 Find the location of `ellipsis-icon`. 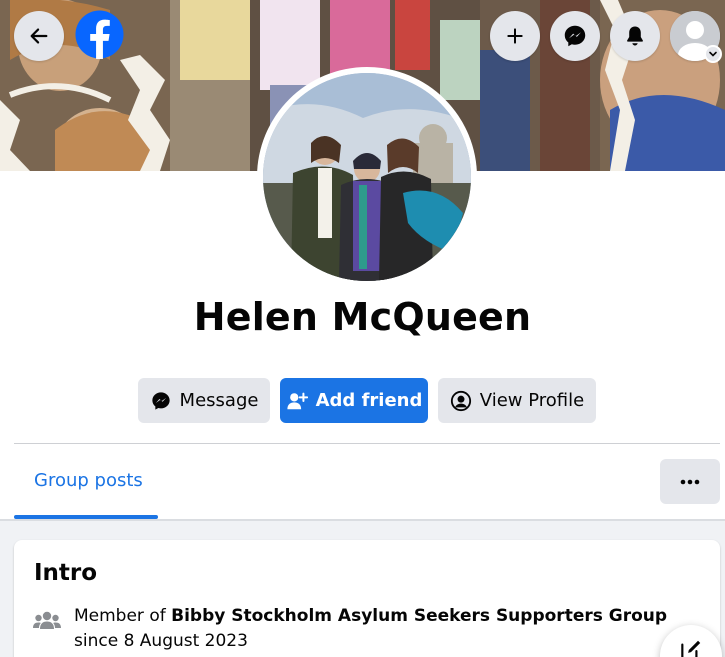

ellipsis-icon is located at coordinates (690, 481).